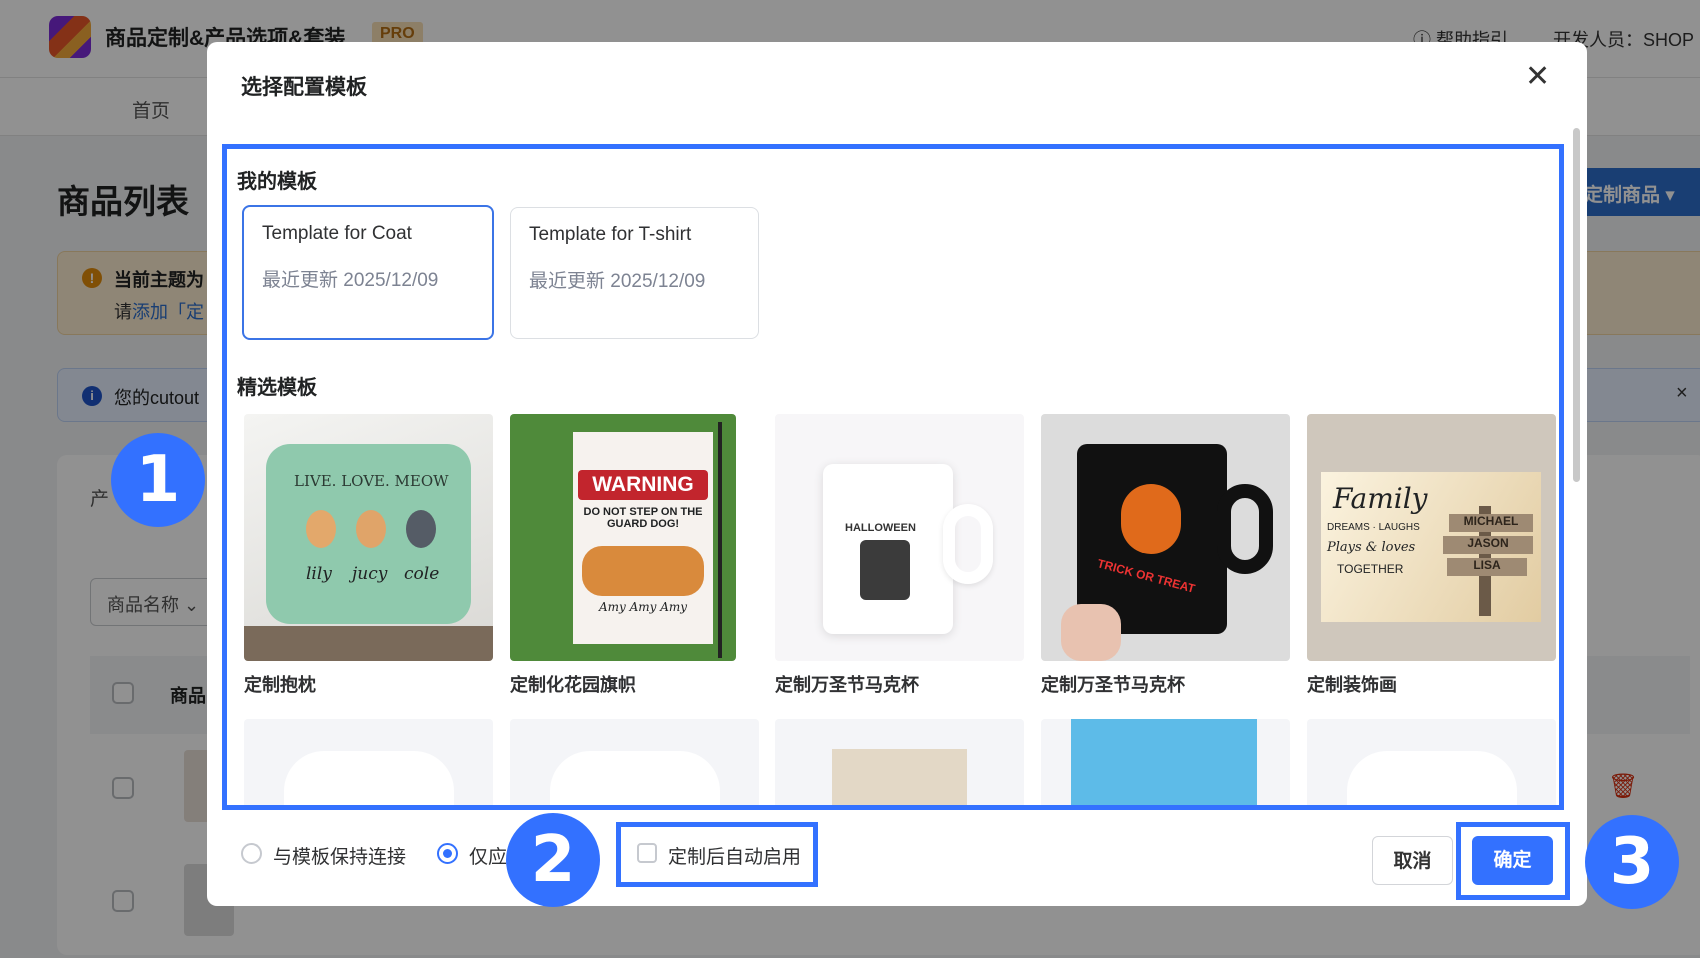 The height and width of the screenshot is (958, 1700). What do you see at coordinates (1091, 632) in the screenshot?
I see `hand-image` at bounding box center [1091, 632].